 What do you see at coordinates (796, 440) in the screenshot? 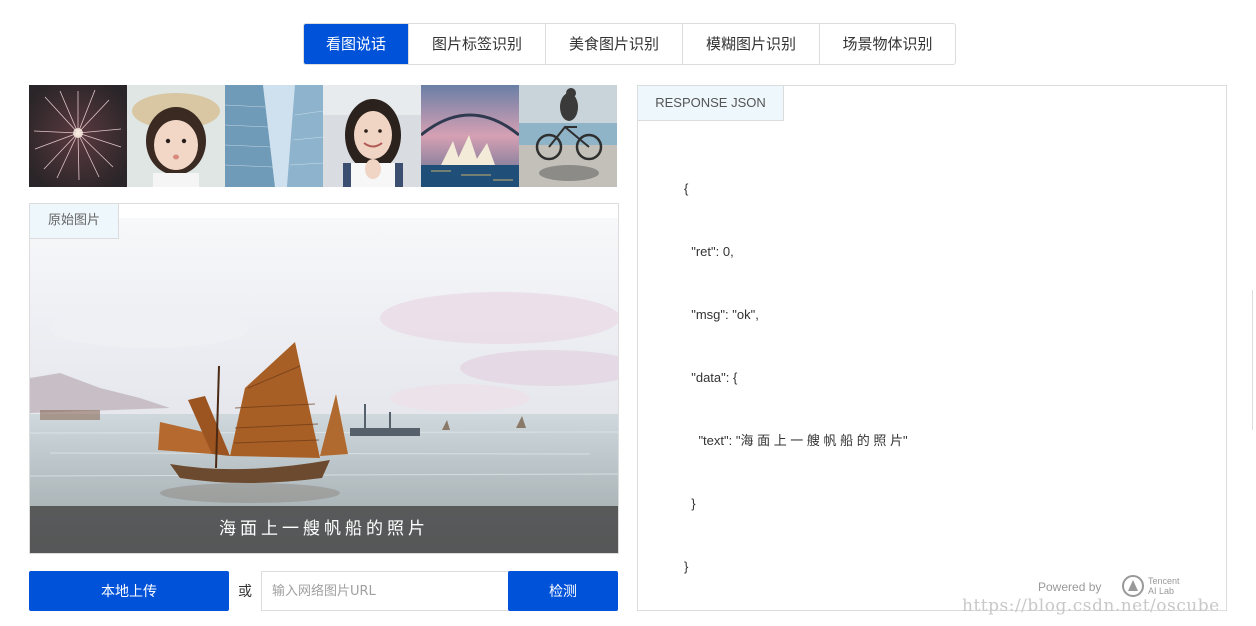
I see `json-line: "text": "海 面 上 一 艘 帆 船 的 照 片"` at bounding box center [796, 440].